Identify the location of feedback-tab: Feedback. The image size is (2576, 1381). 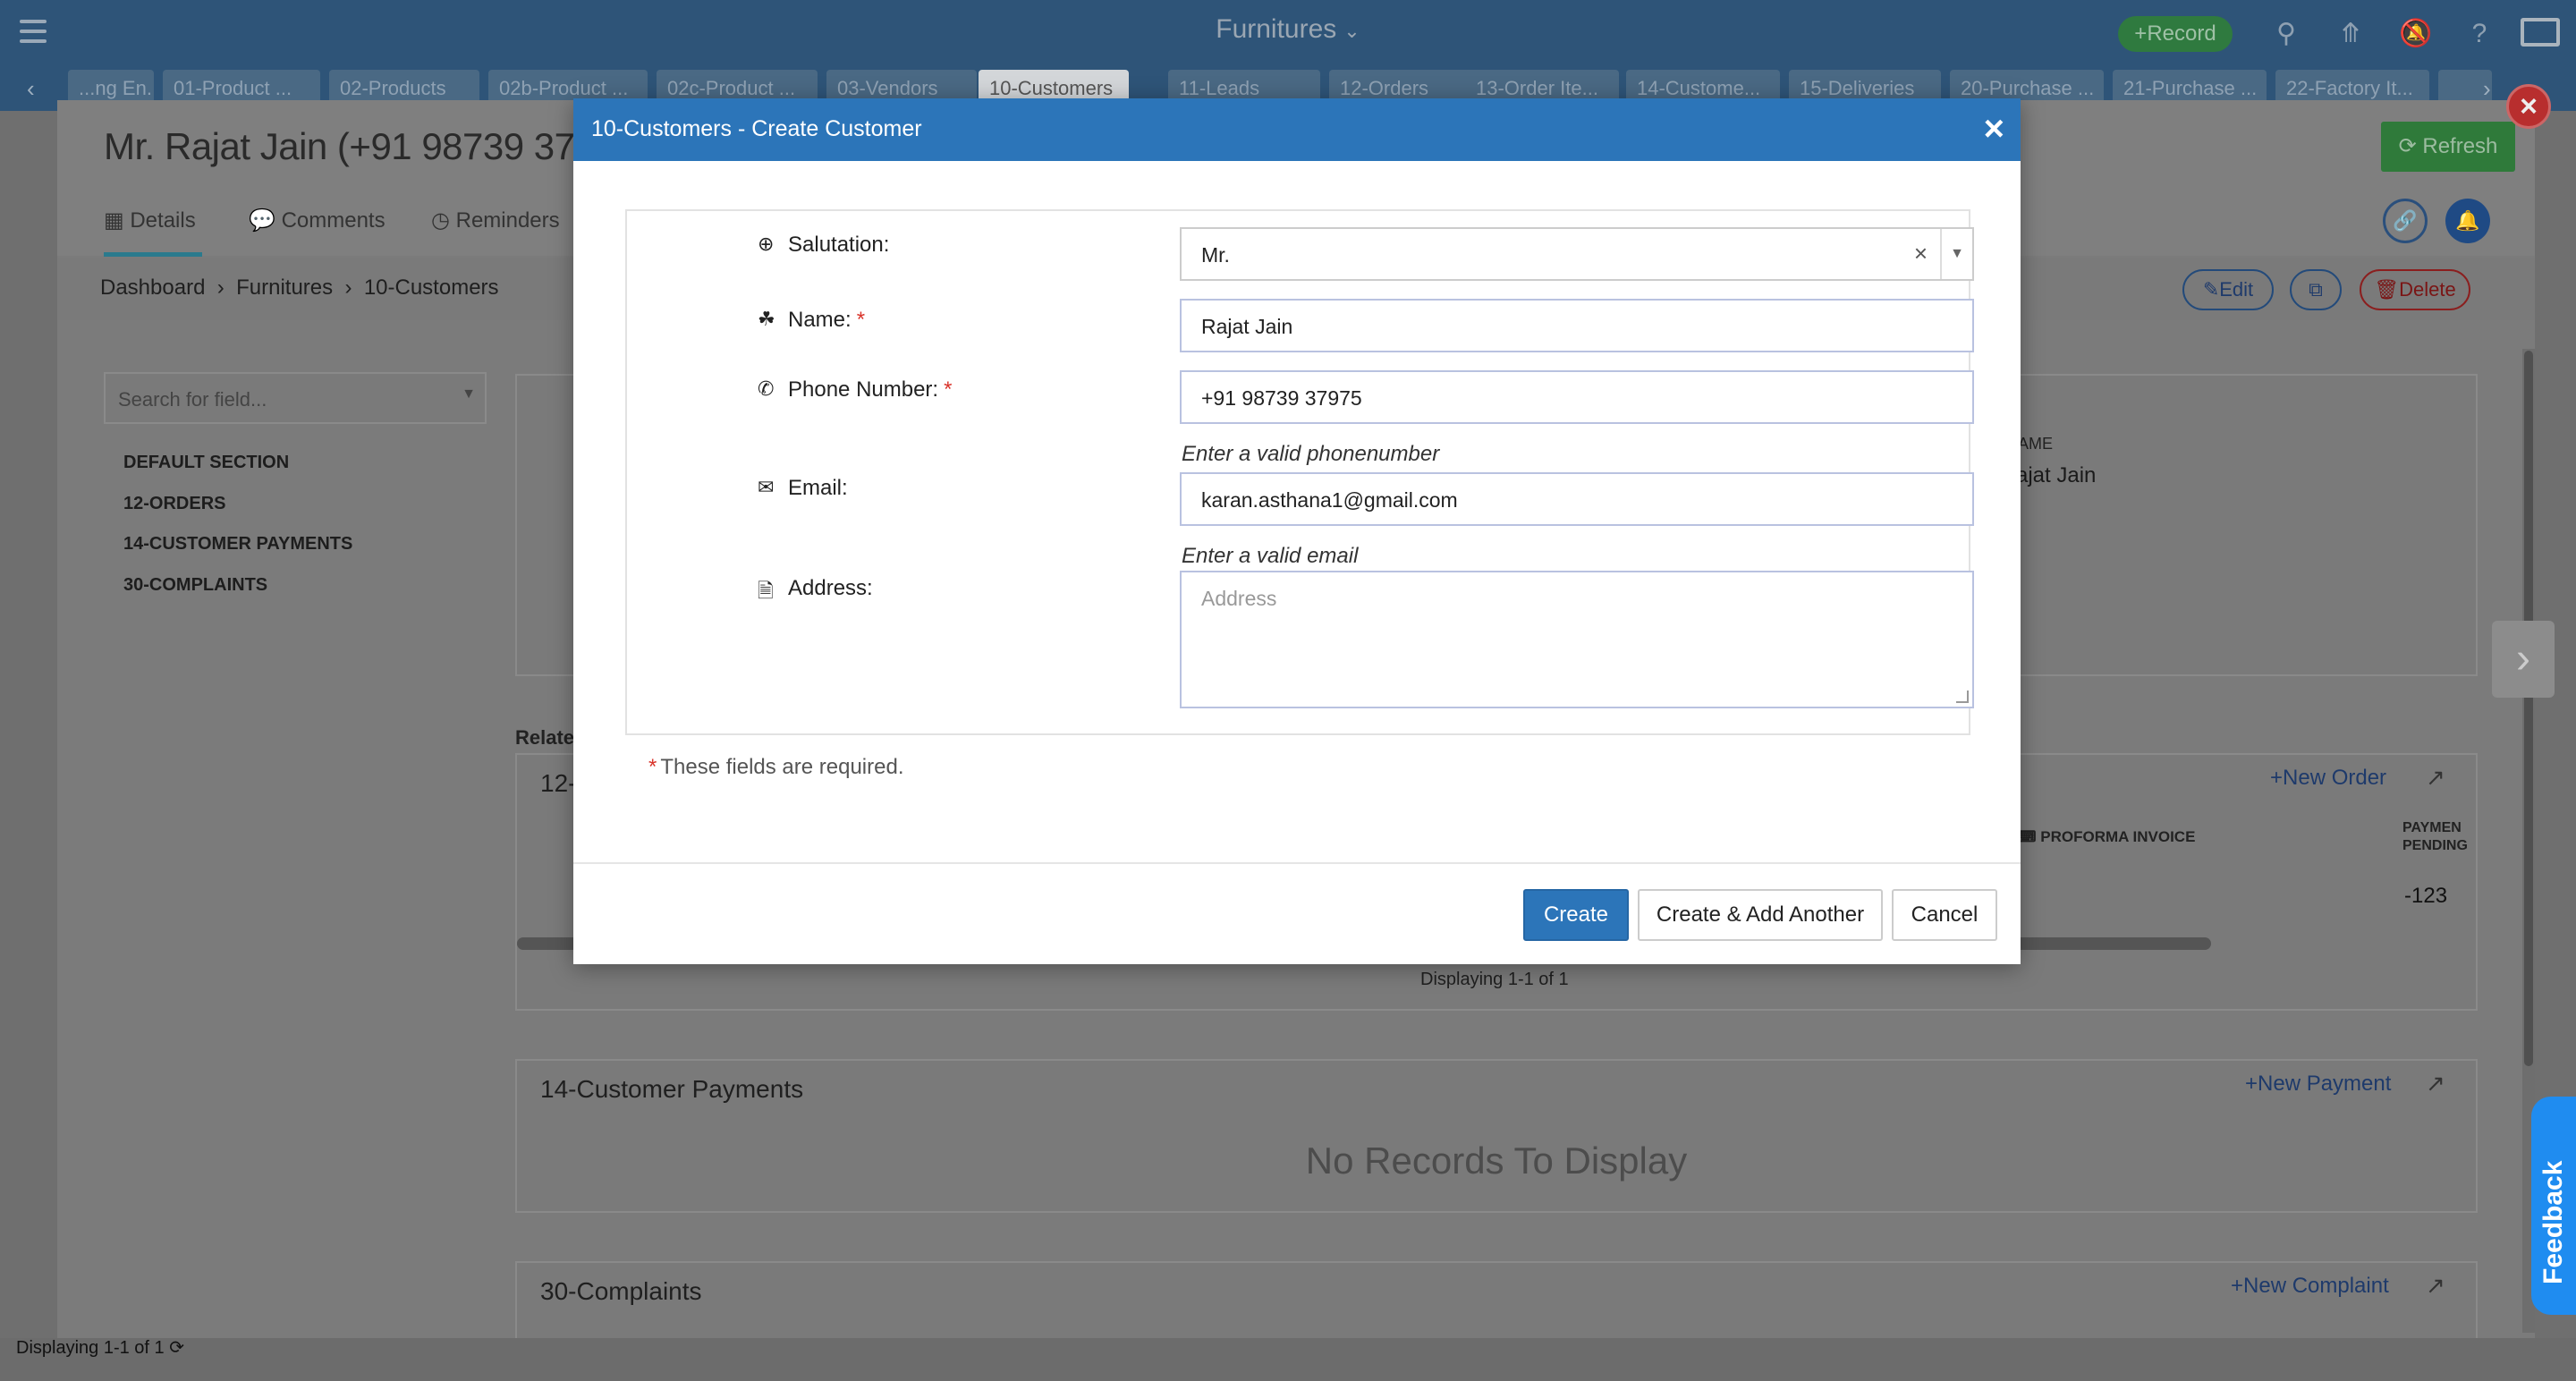
(2553, 1206).